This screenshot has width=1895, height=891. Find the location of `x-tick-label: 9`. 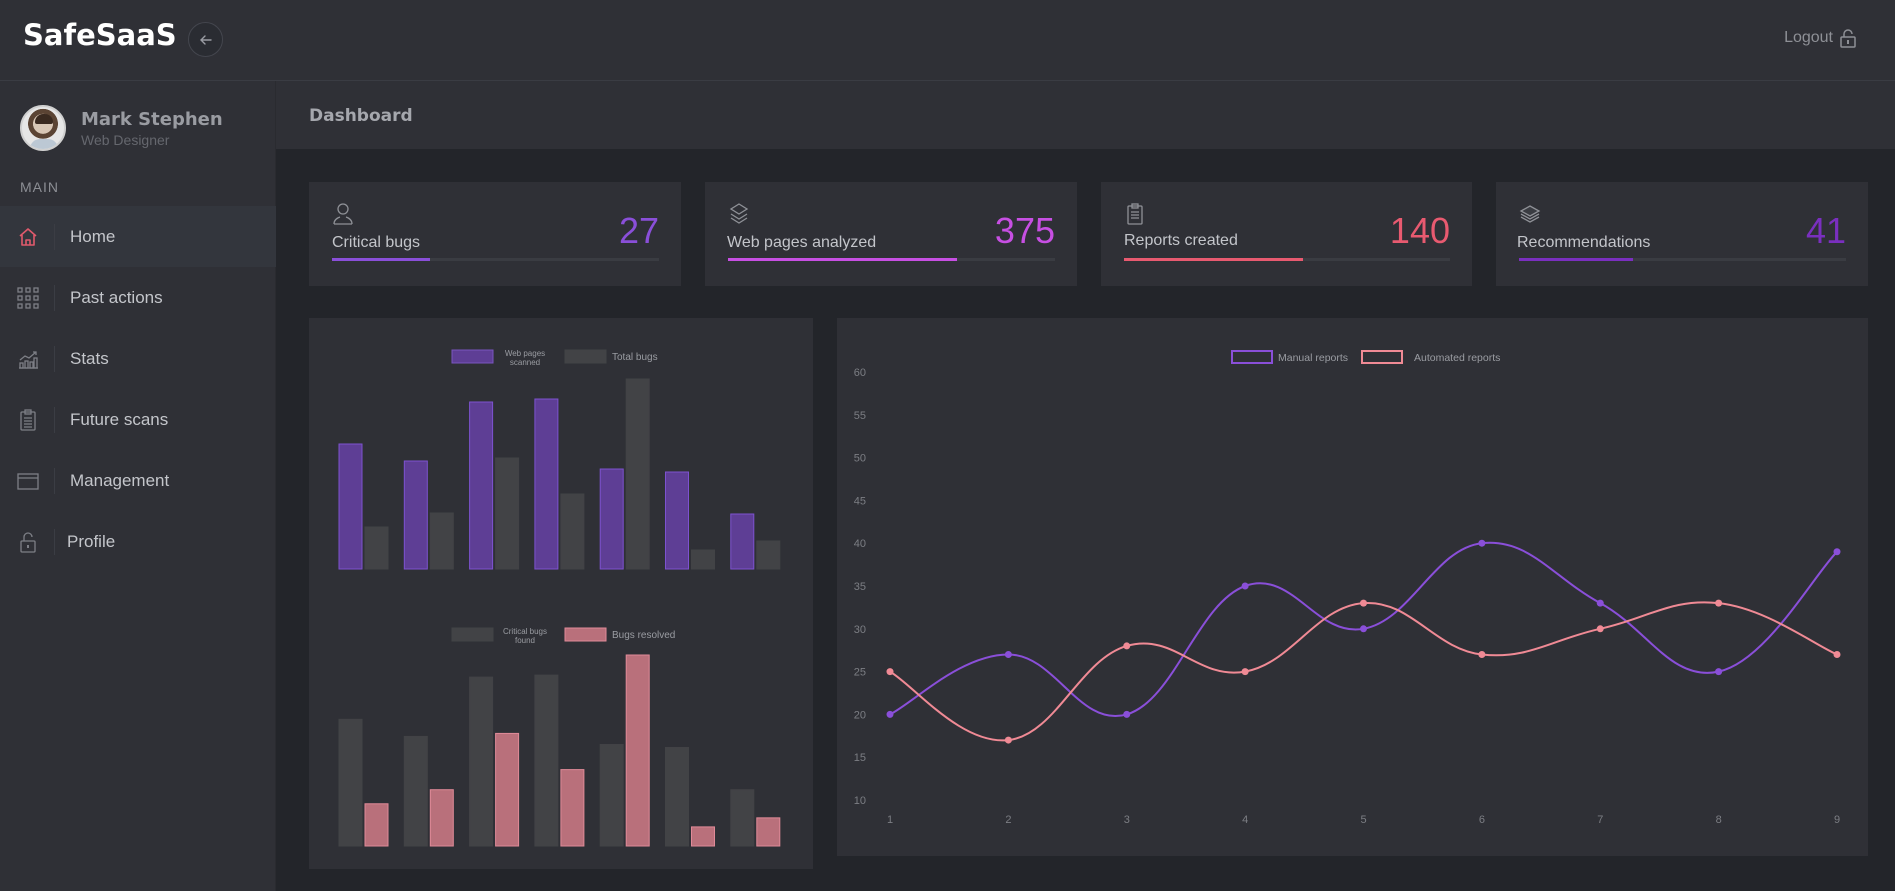

x-tick-label: 9 is located at coordinates (1837, 820).